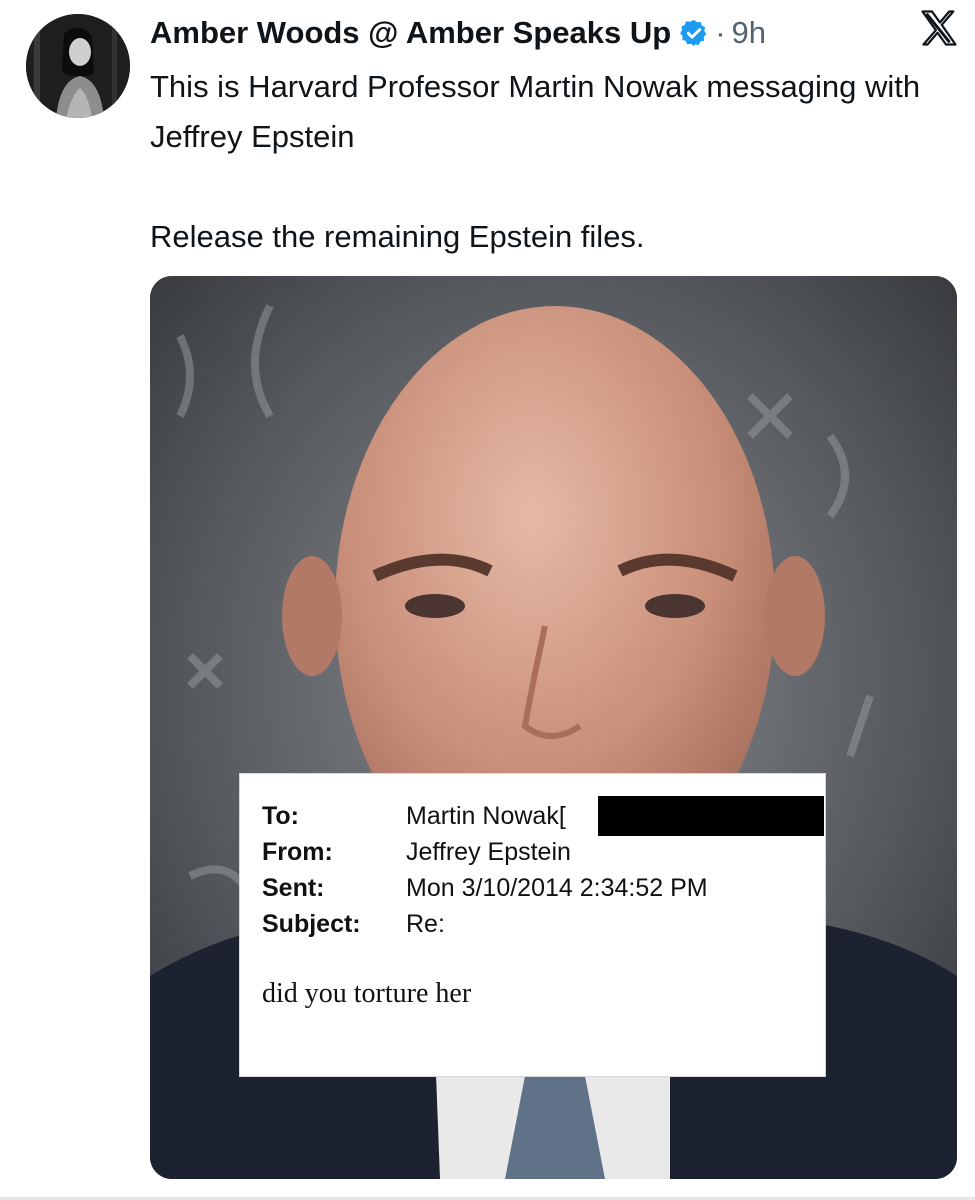 This screenshot has width=975, height=1200. What do you see at coordinates (410, 33) in the screenshot?
I see `author-name: Amber Woods @ Amber Speaks Up` at bounding box center [410, 33].